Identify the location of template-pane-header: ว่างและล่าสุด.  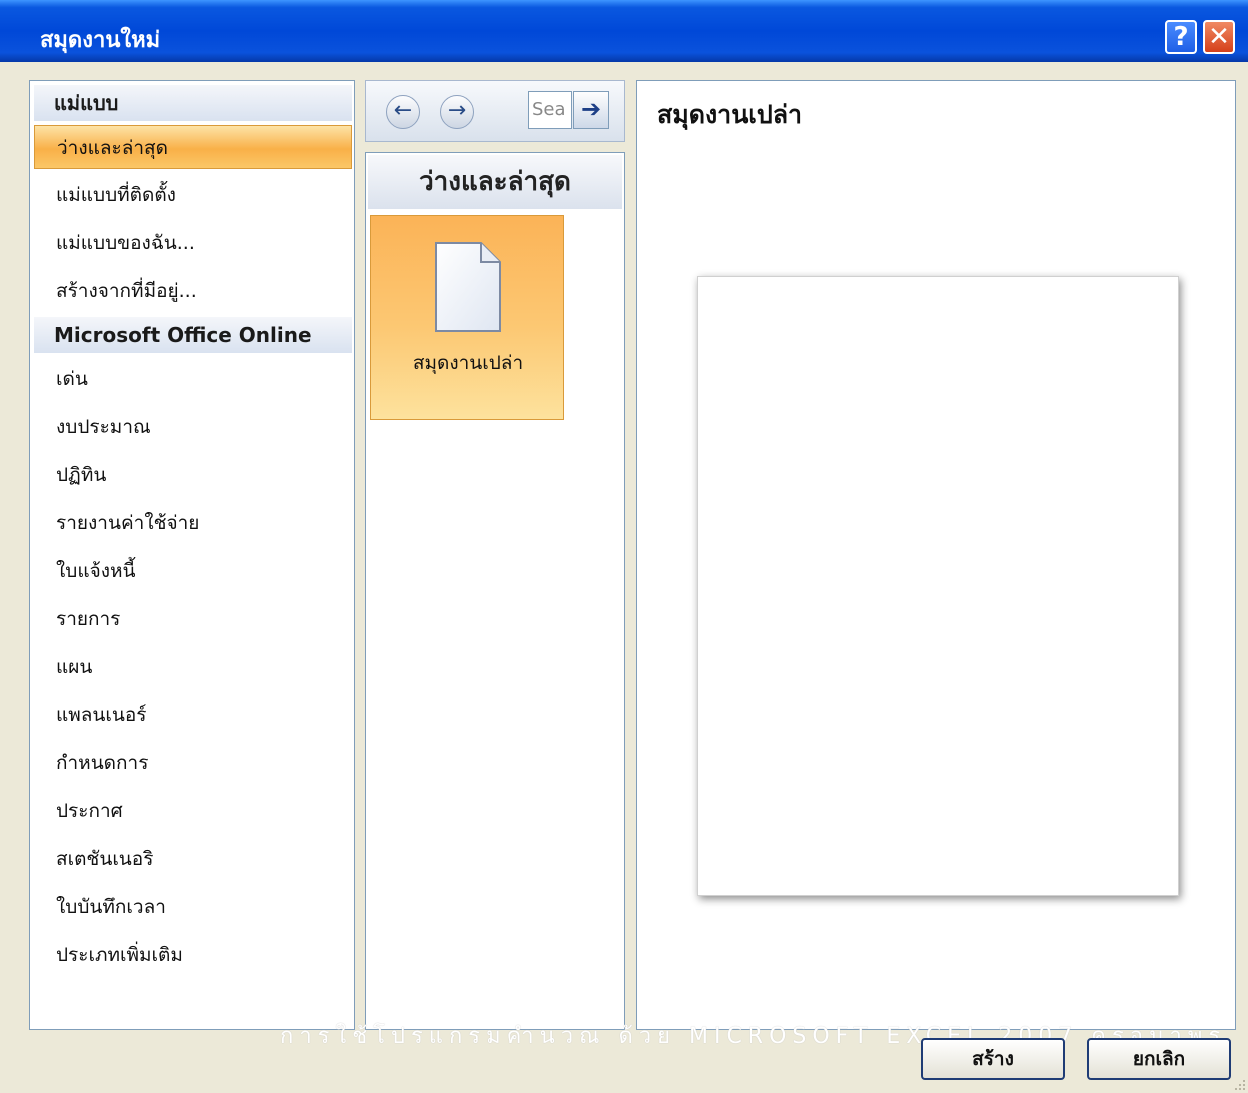
(495, 182).